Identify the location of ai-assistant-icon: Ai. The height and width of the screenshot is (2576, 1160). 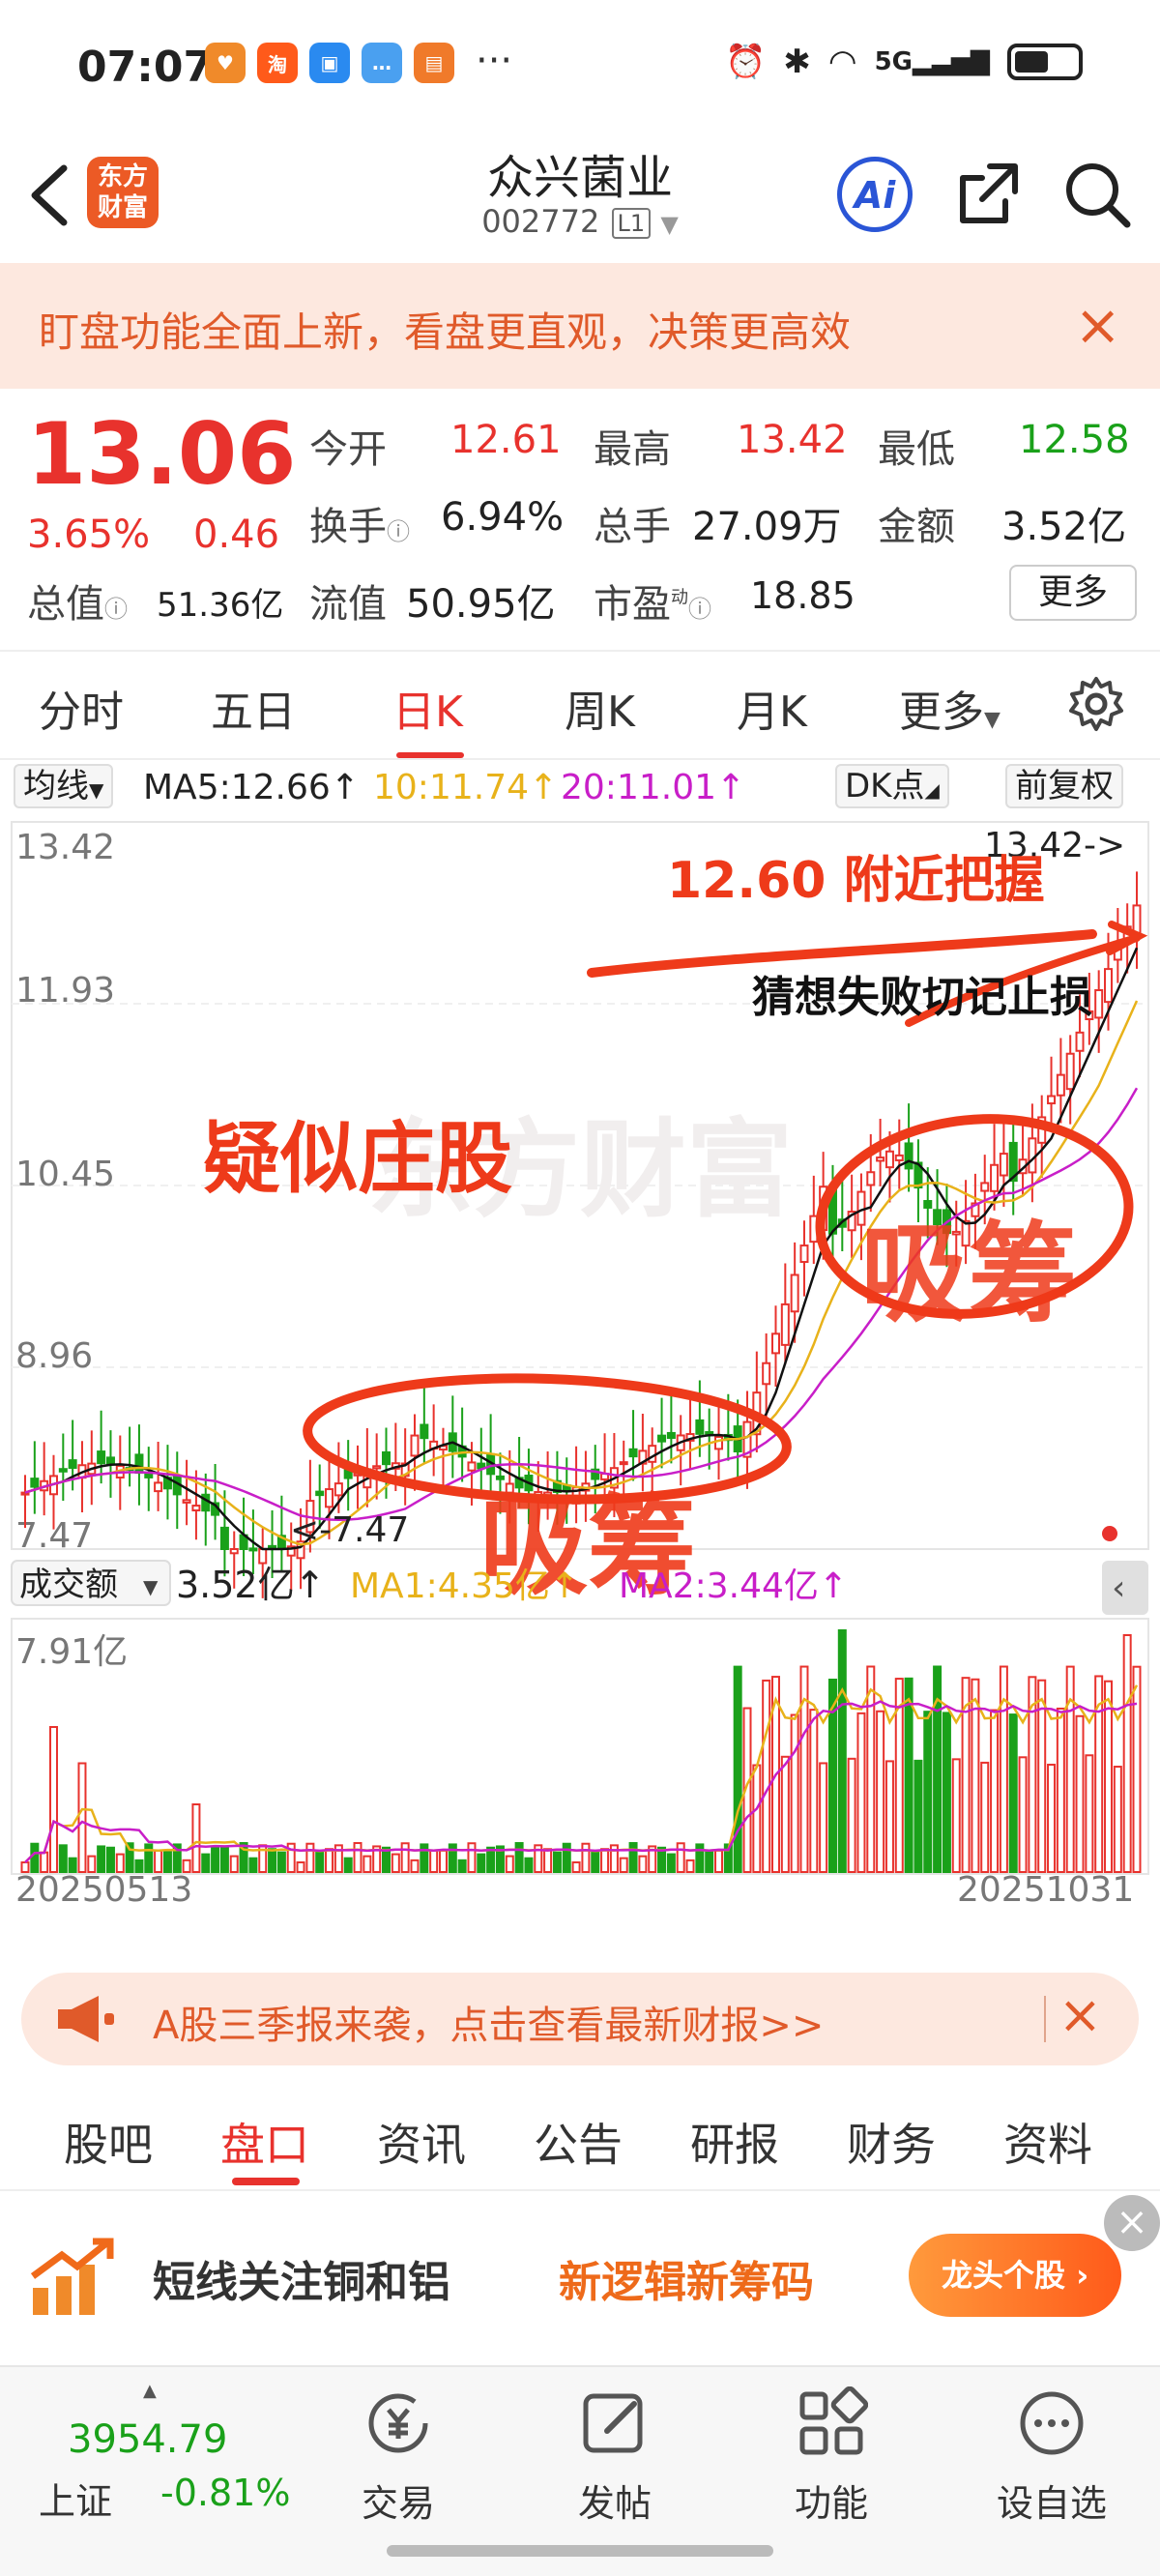
(875, 194).